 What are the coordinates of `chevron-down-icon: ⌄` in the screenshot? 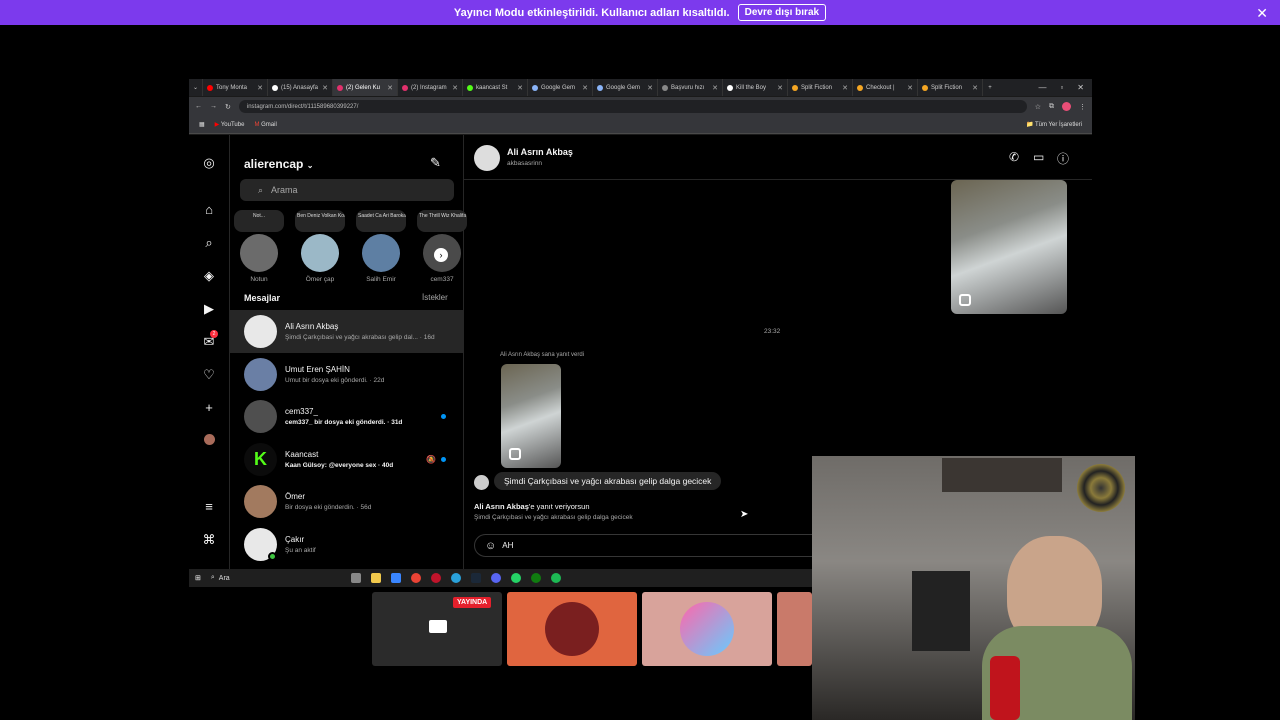 It's located at (310, 165).